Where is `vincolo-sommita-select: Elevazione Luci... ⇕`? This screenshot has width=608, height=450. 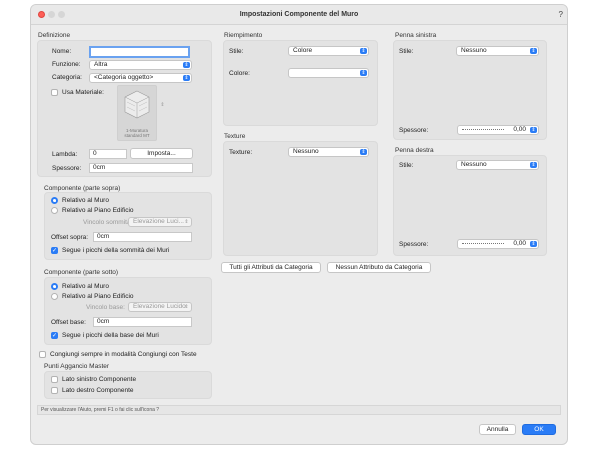
vincolo-sommita-select: Elevazione Luci... ⇕ is located at coordinates (160, 222).